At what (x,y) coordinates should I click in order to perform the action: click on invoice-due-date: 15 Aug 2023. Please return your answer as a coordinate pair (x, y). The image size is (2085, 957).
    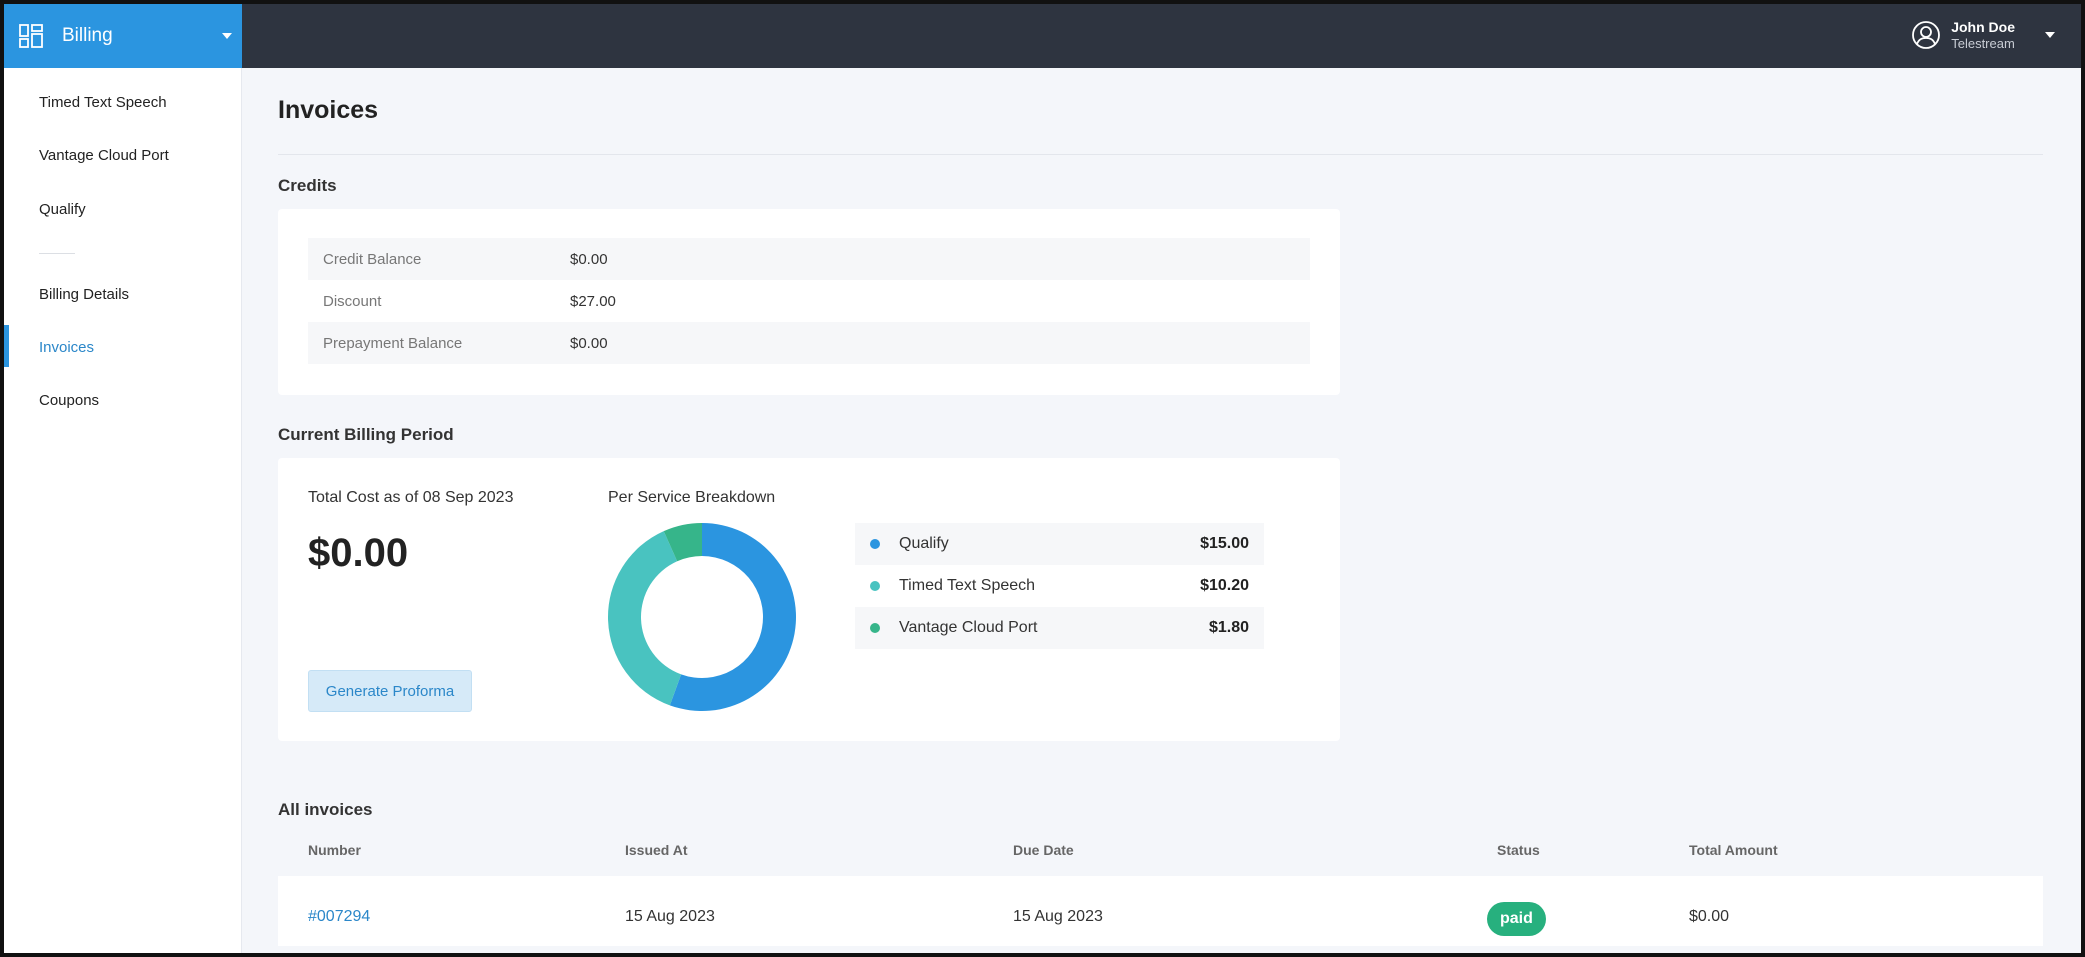
    Looking at the image, I should click on (1058, 916).